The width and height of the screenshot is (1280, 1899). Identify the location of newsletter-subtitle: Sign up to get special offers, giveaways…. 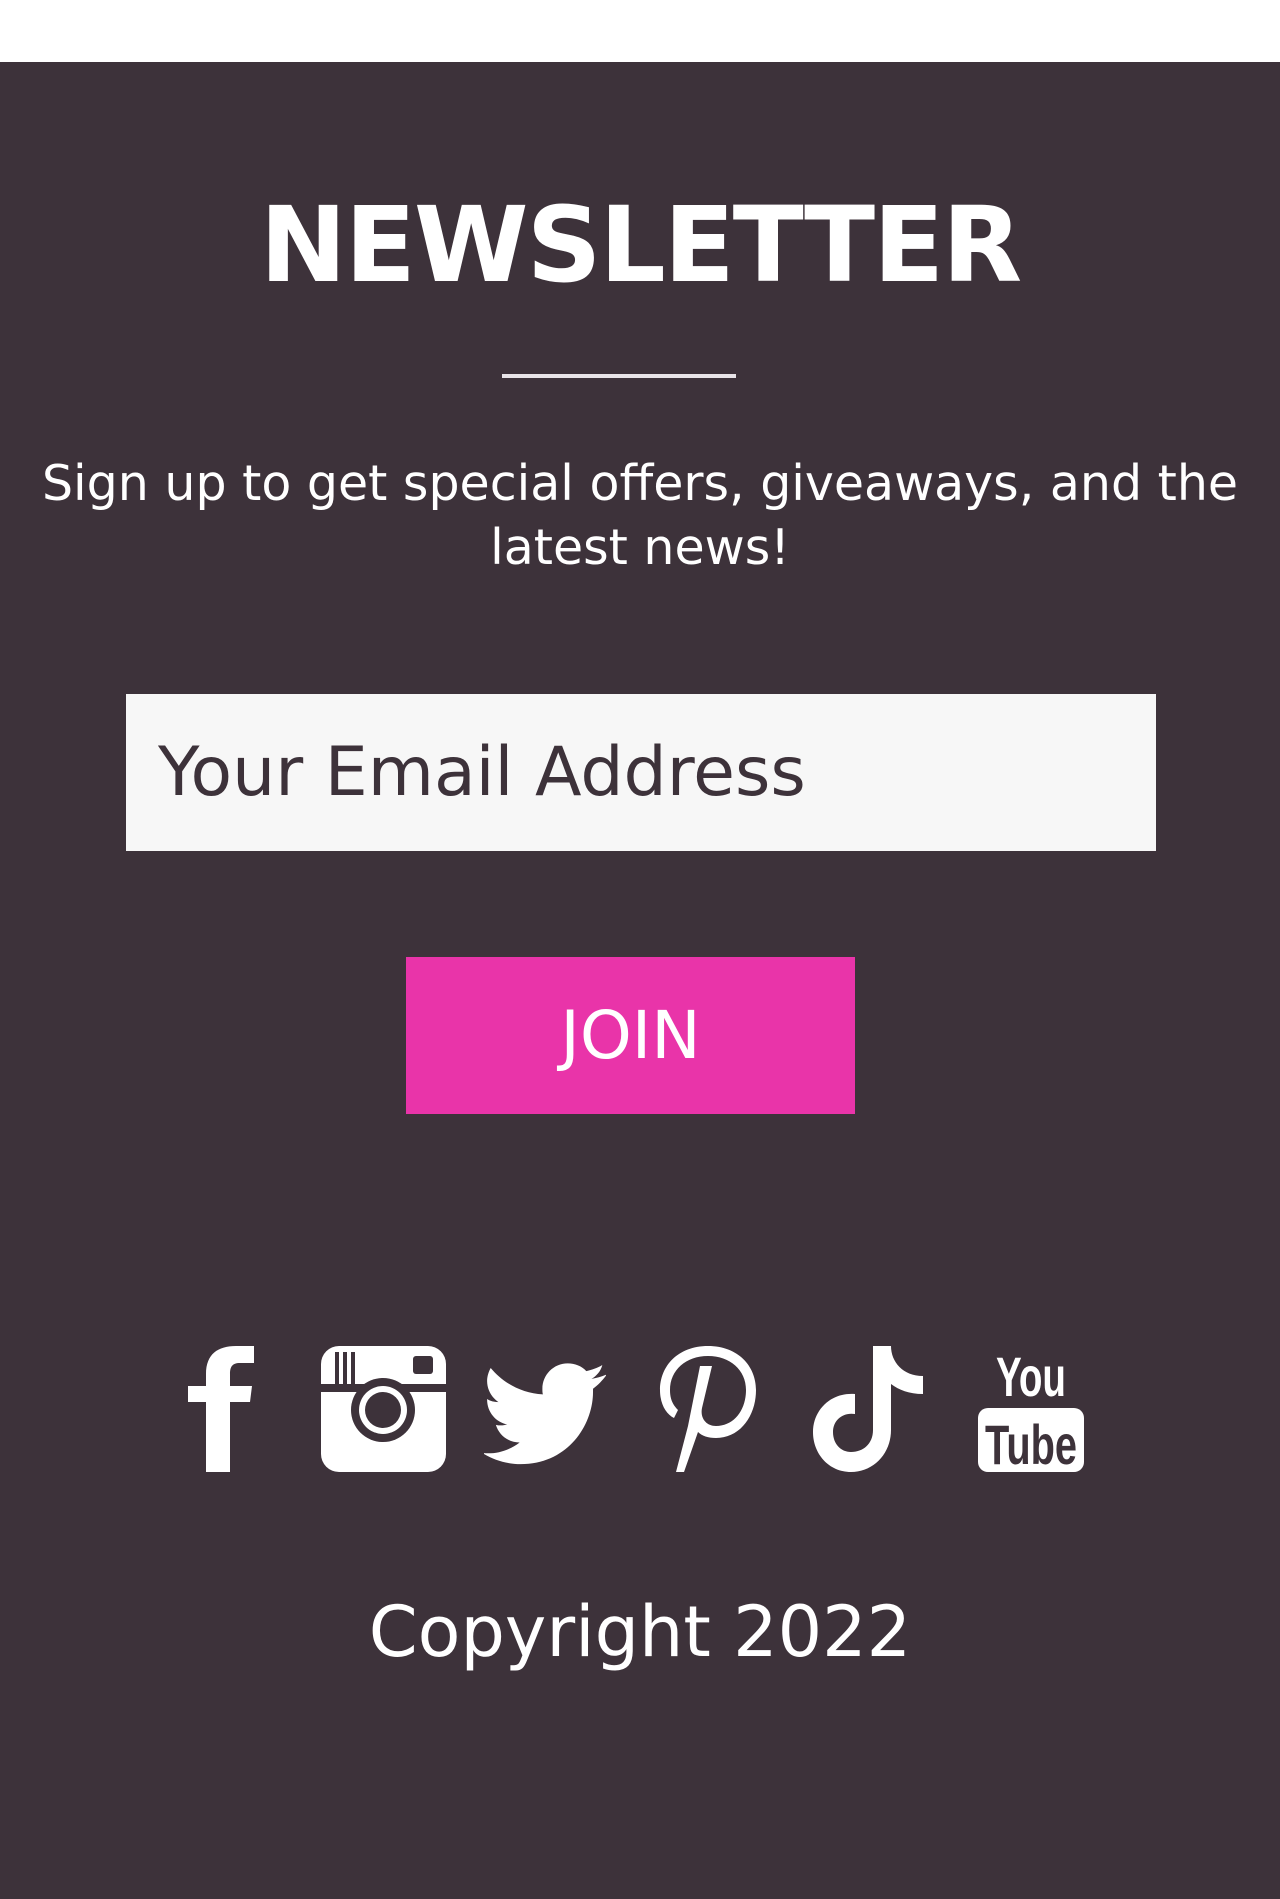
(640, 515).